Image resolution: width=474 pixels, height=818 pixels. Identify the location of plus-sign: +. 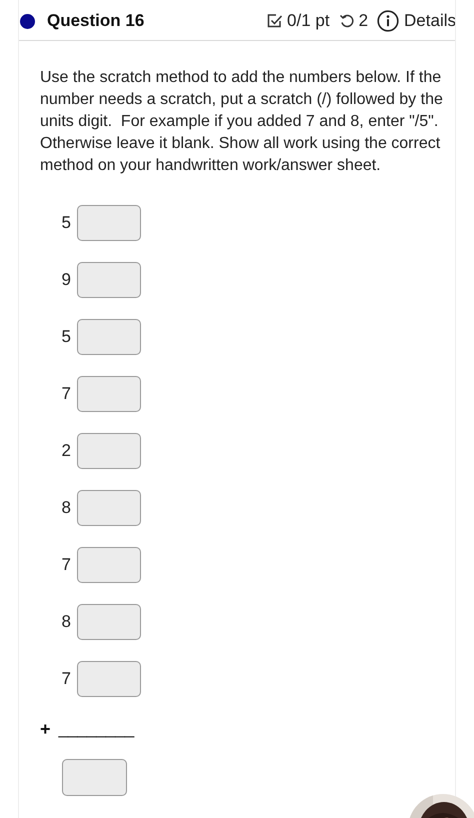
(45, 729).